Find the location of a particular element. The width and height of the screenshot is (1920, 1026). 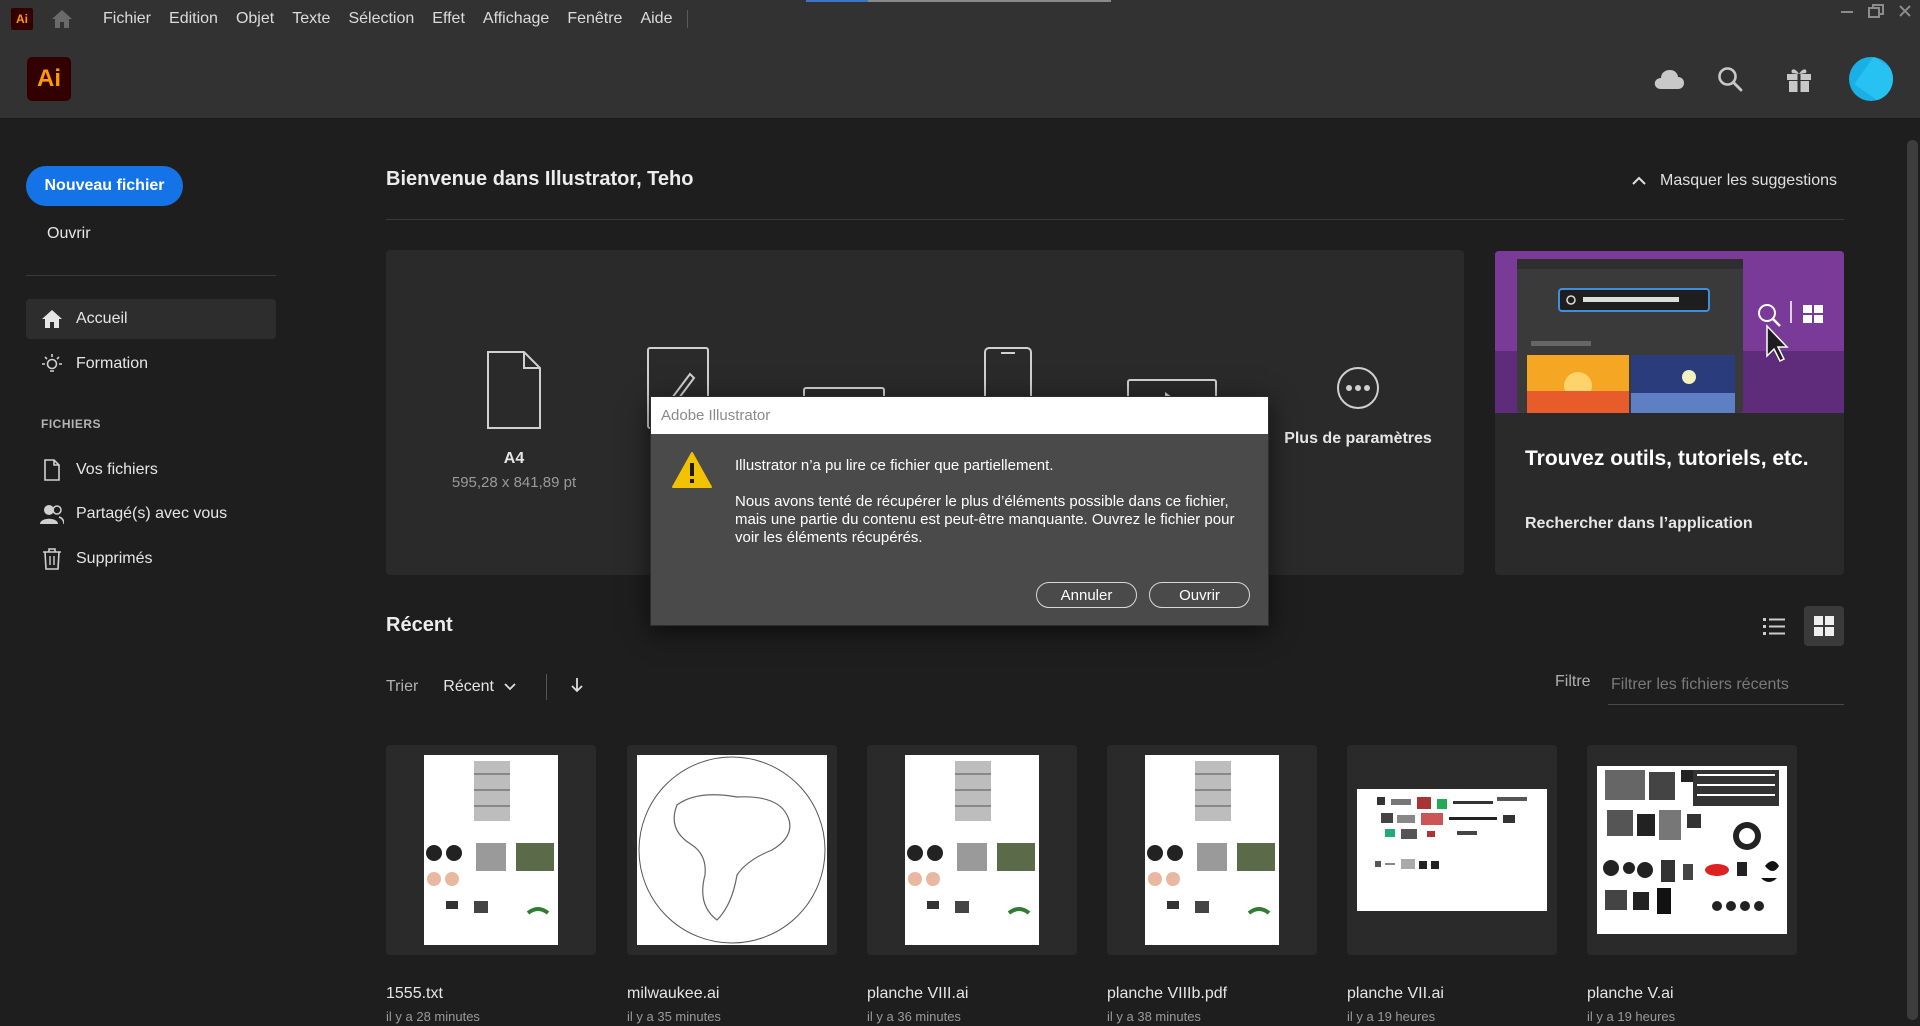

promo-title: Trouvez outils, tutoriels, etc. is located at coordinates (1667, 458).